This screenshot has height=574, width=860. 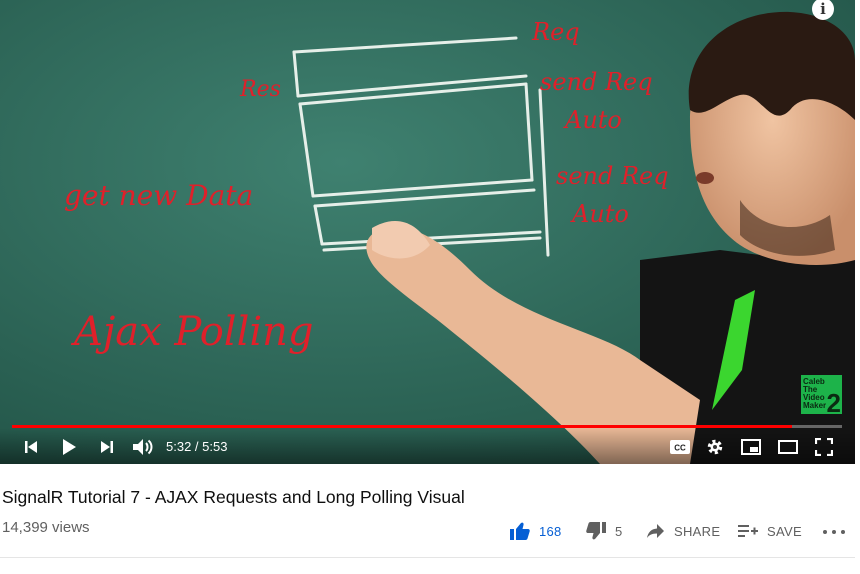 What do you see at coordinates (833, 403) in the screenshot?
I see `watermark-mark: 2` at bounding box center [833, 403].